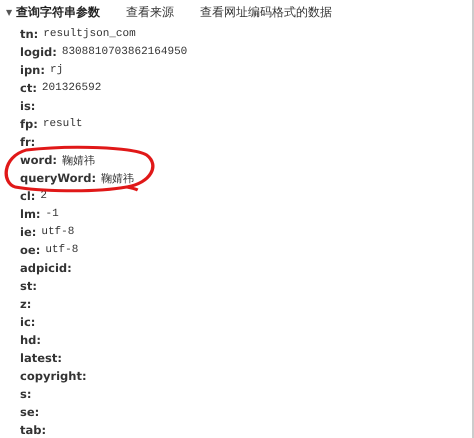 The height and width of the screenshot is (438, 474). What do you see at coordinates (32, 70) in the screenshot?
I see `param-key: ipn:` at bounding box center [32, 70].